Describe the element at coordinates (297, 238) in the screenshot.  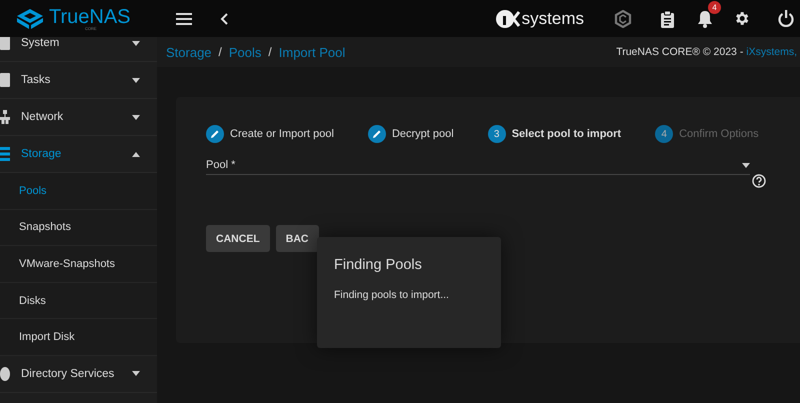
I see `form-button: BAC` at that location.